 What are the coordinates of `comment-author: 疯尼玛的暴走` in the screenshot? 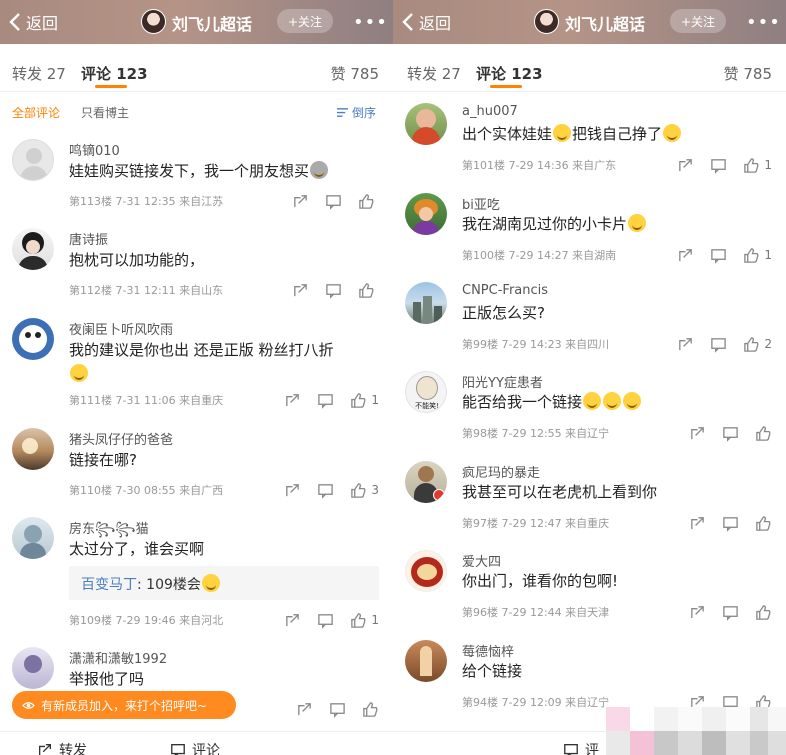 It's located at (501, 471).